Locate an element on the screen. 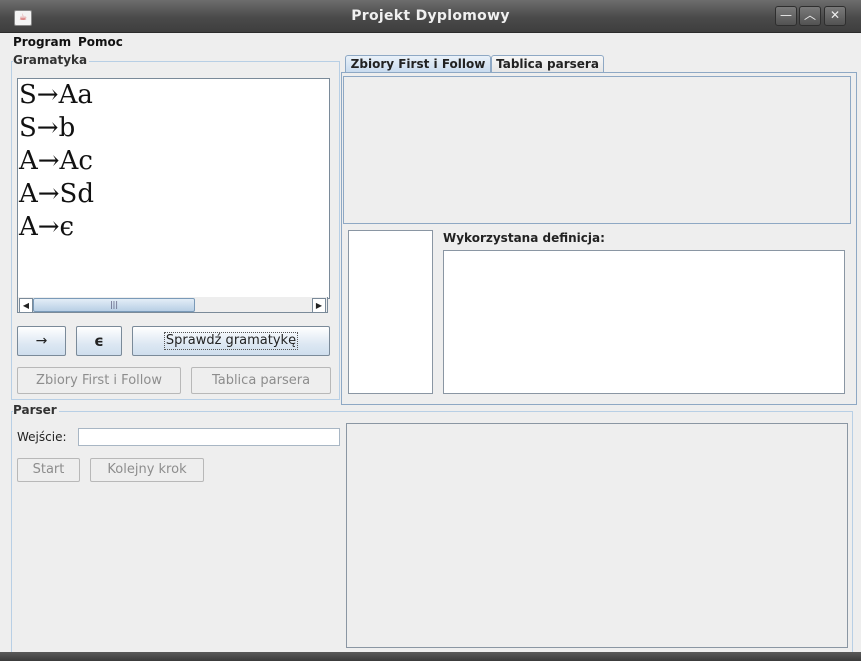  window-bottom-frame is located at coordinates (430, 656).